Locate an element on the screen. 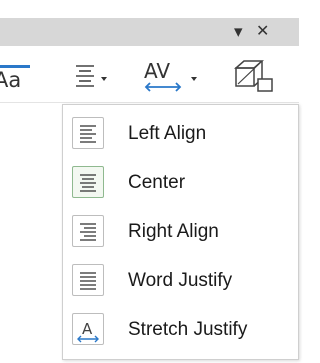 Image resolution: width=320 pixels, height=363 pixels. character-spacing-dropdown-button: AV is located at coordinates (175, 74).